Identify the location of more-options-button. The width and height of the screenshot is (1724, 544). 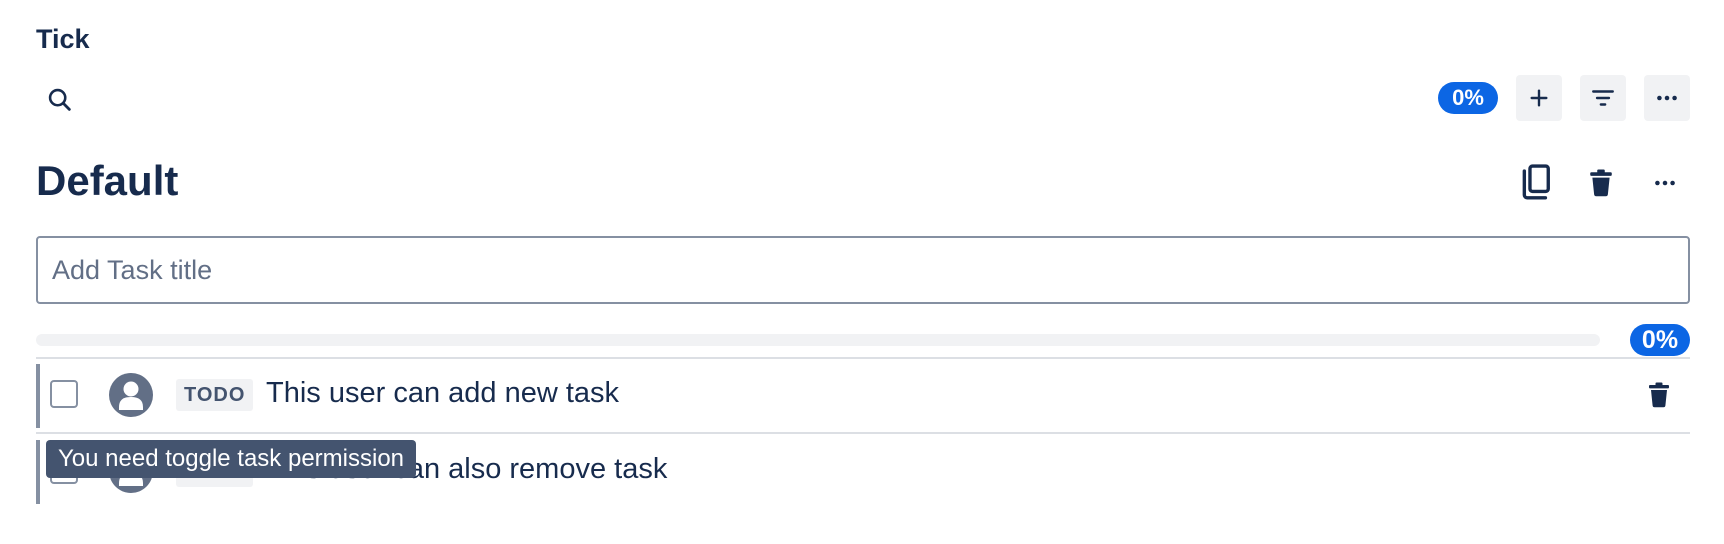
(1667, 98).